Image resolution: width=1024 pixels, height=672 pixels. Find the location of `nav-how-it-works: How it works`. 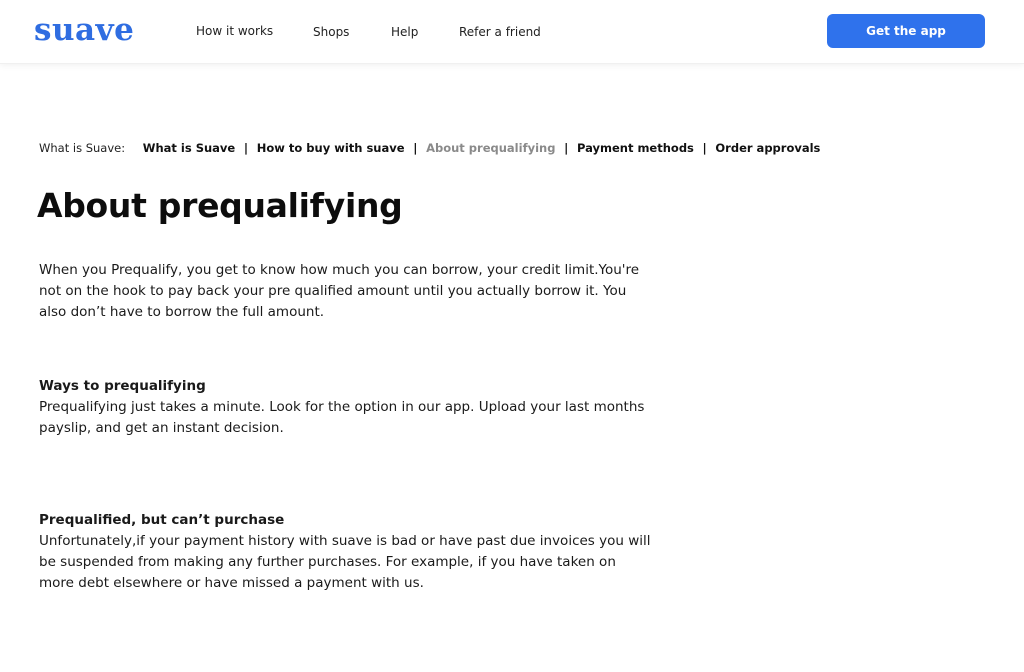

nav-how-it-works: How it works is located at coordinates (234, 31).